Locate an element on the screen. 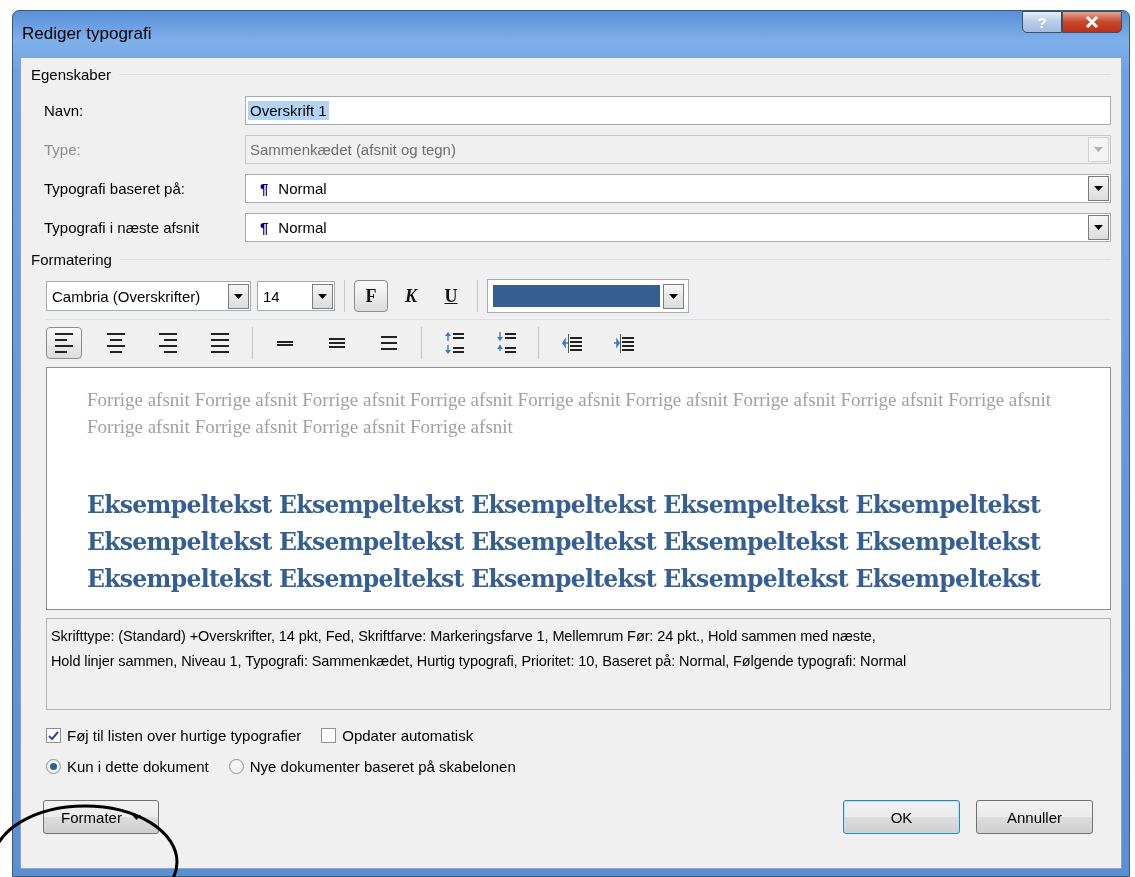 The height and width of the screenshot is (877, 1135). format-menu-button: Formater is located at coordinates (101, 817).